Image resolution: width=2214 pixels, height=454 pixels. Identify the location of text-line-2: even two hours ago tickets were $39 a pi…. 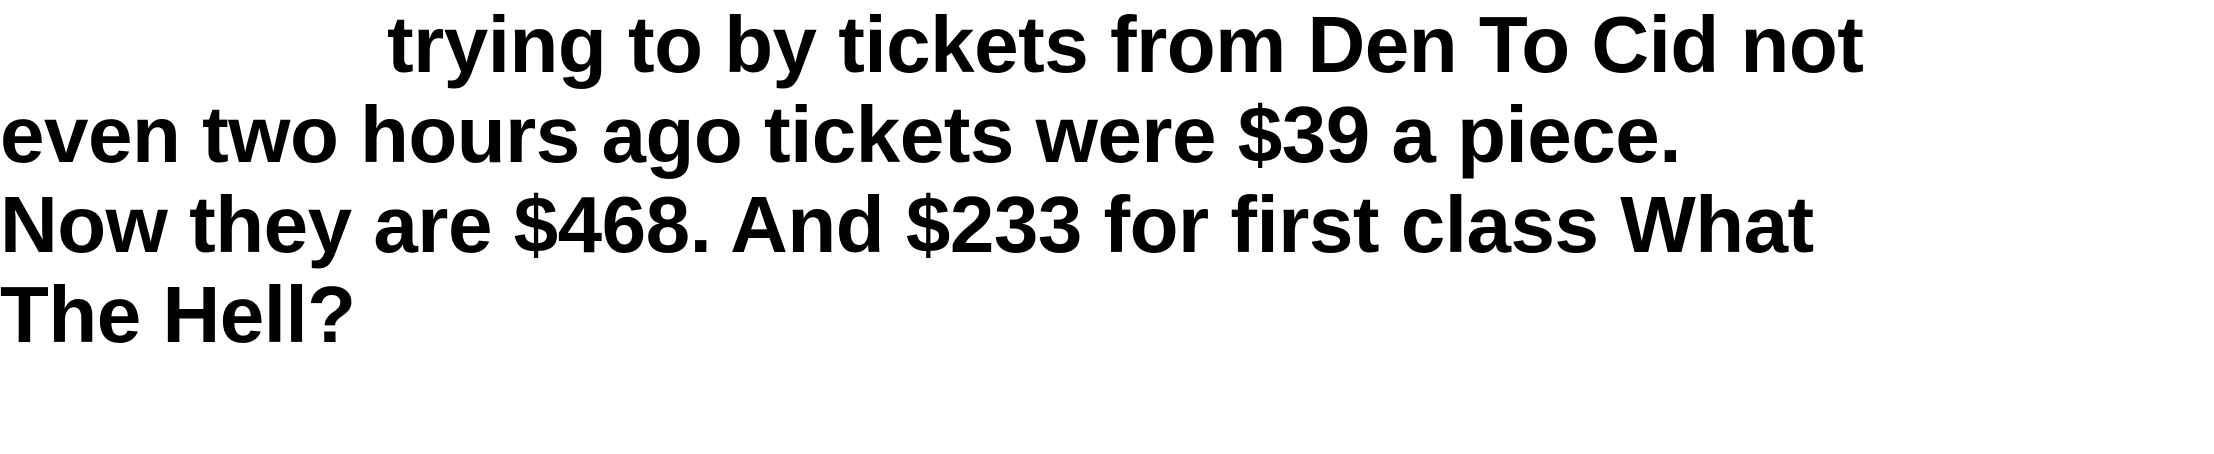
(840, 134).